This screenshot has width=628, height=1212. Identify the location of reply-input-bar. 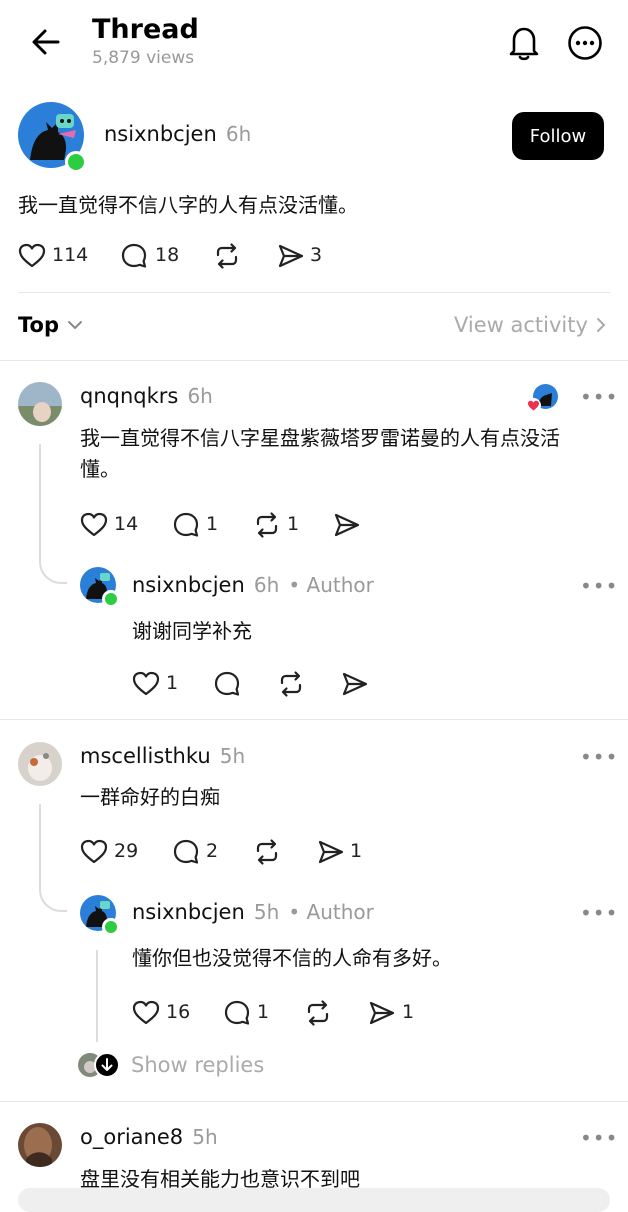
(314, 1200).